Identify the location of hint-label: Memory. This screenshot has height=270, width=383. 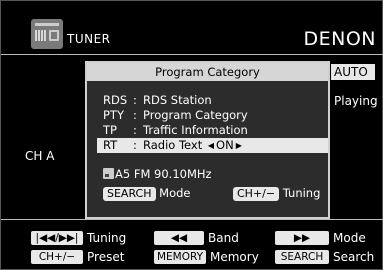
(234, 257).